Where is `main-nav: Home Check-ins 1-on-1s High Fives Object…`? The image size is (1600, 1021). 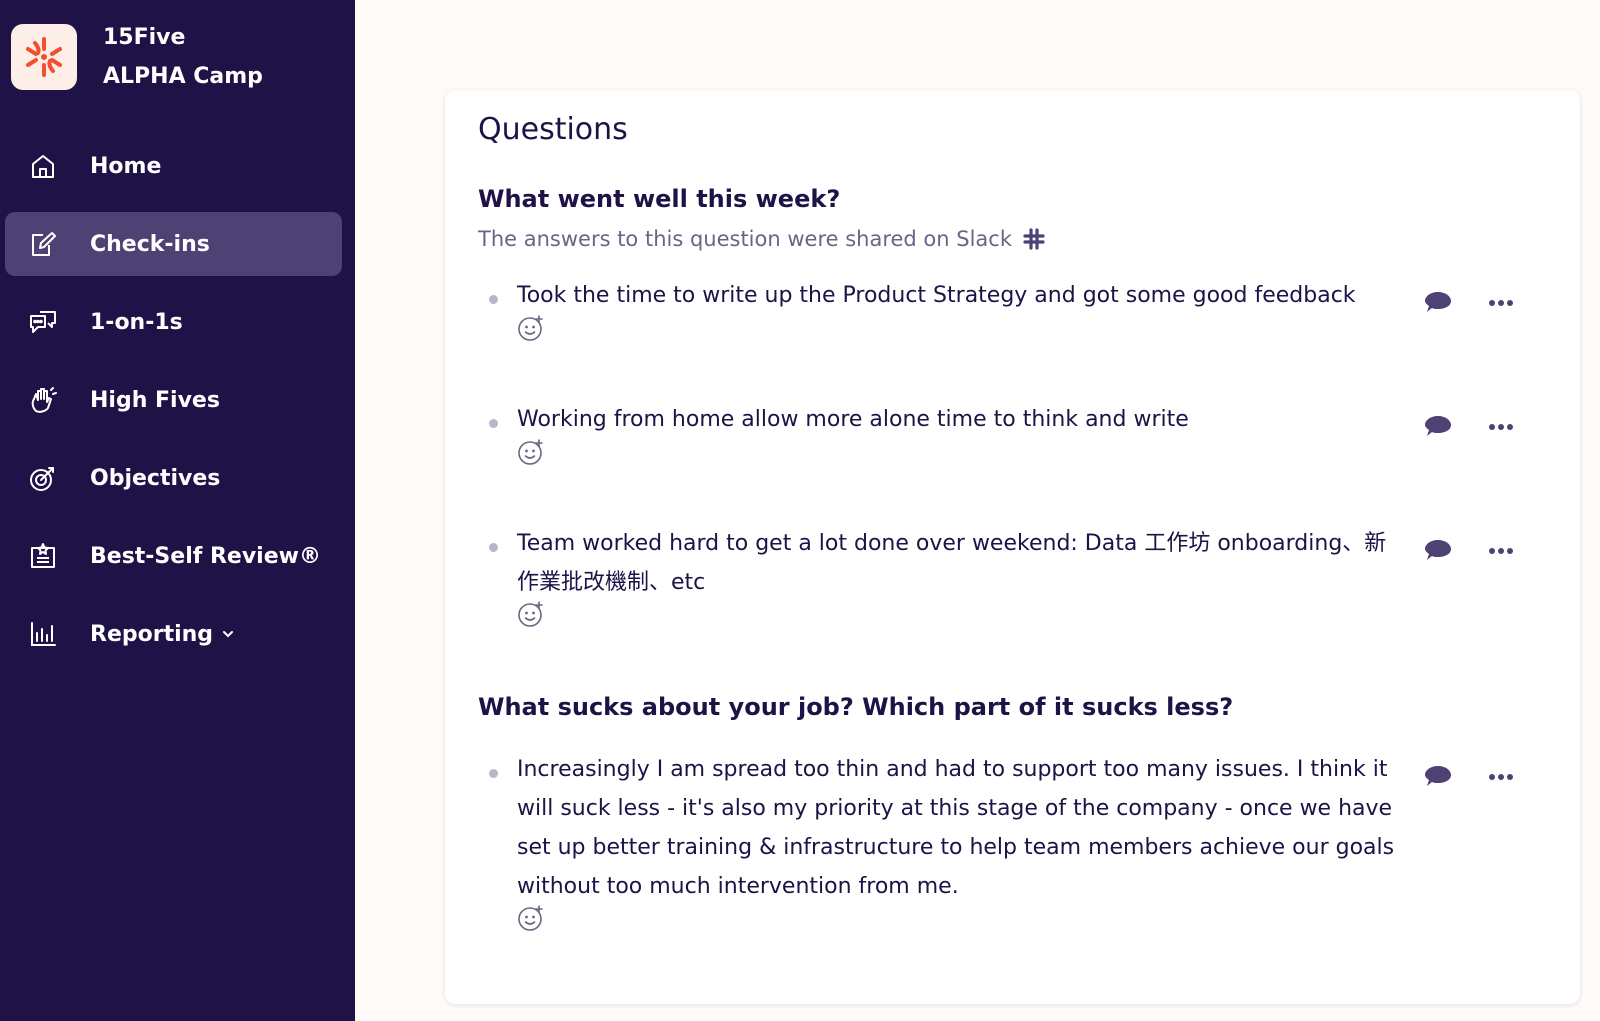
main-nav: Home Check-ins 1-on-1s High Fives Object… is located at coordinates (173, 407).